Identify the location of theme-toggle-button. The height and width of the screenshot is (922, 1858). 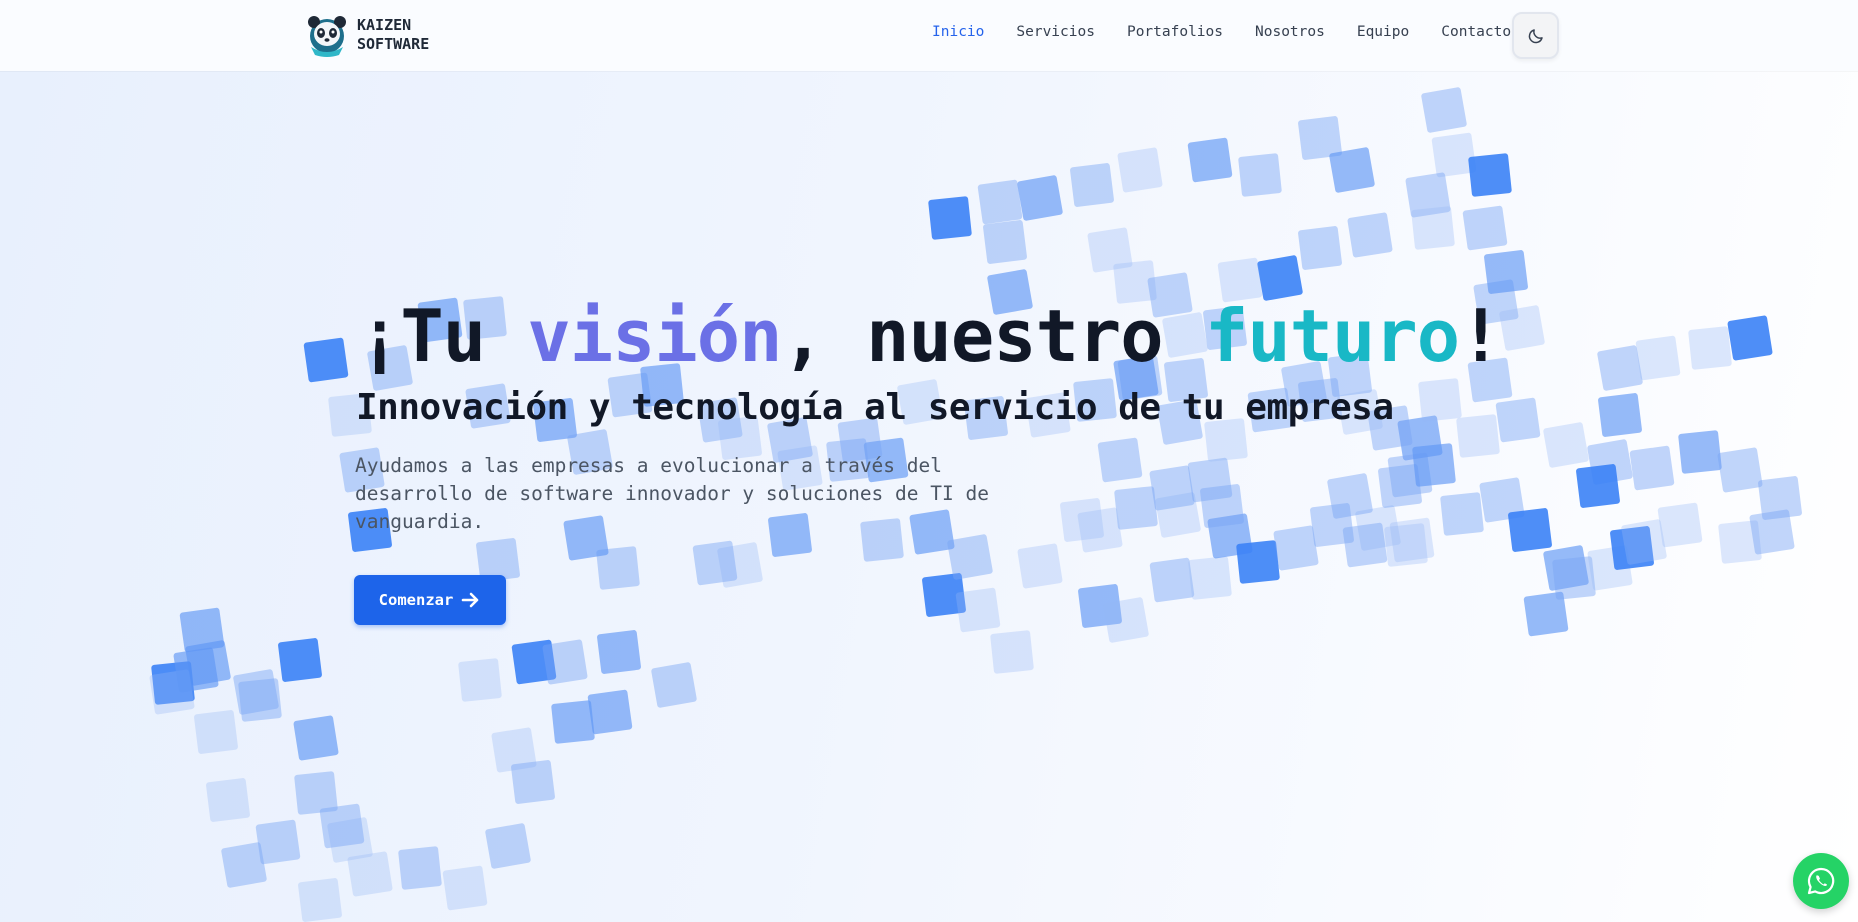
(1535, 35).